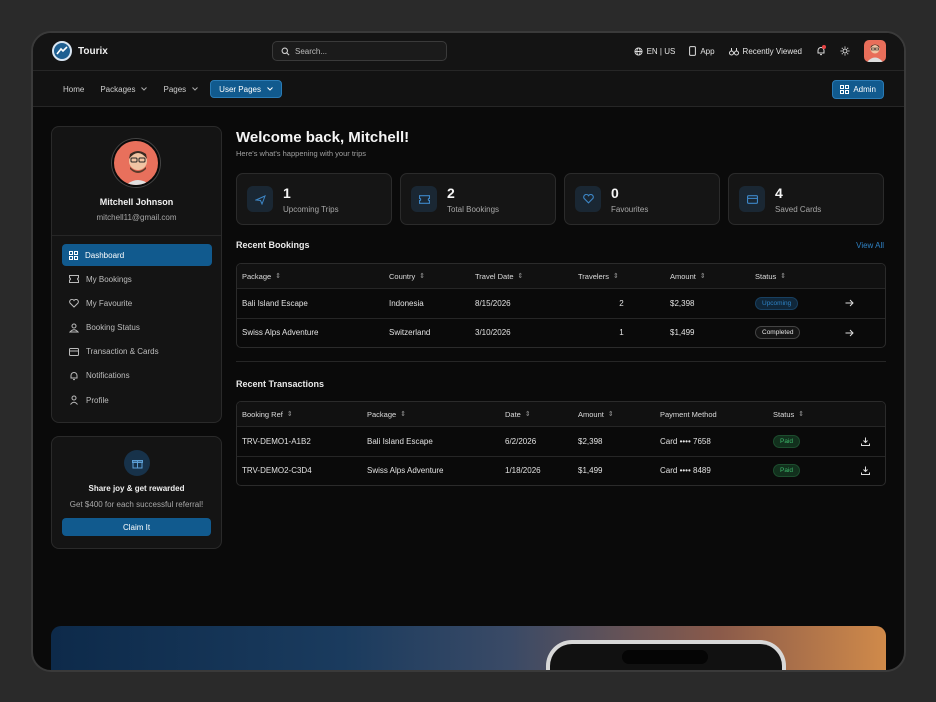 The height and width of the screenshot is (702, 936). What do you see at coordinates (427, 276) in the screenshot?
I see `column-header: Country ⇕` at bounding box center [427, 276].